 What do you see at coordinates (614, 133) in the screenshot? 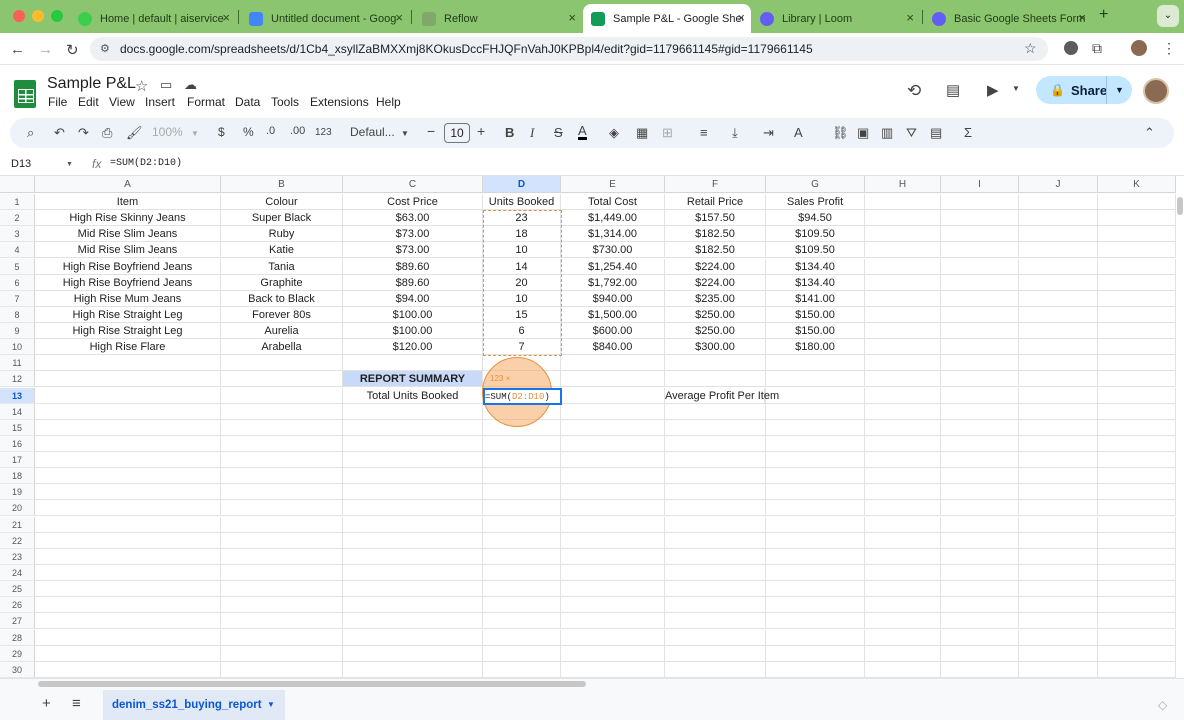
I see `fill-color-icon: ◈` at bounding box center [614, 133].